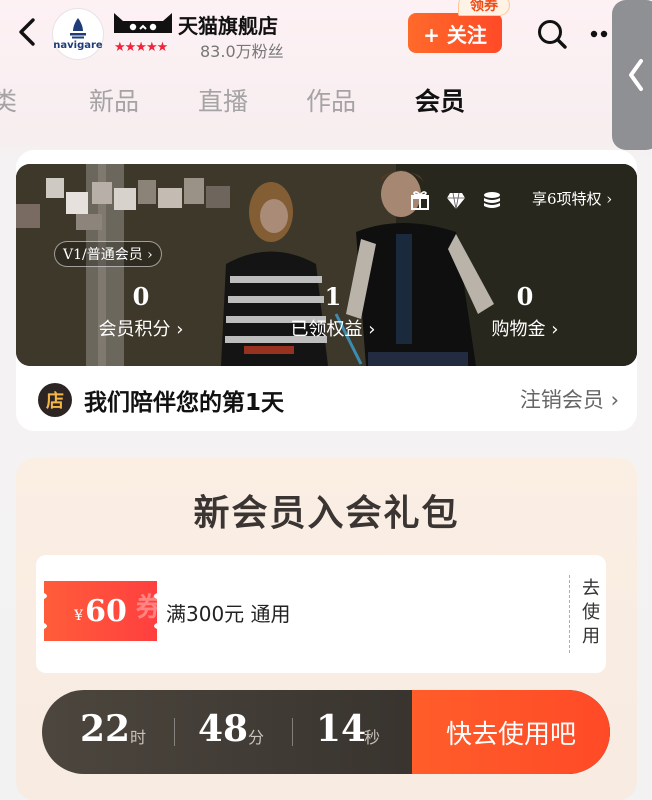 The width and height of the screenshot is (652, 800). I want to click on logo-text: navigare, so click(78, 45).